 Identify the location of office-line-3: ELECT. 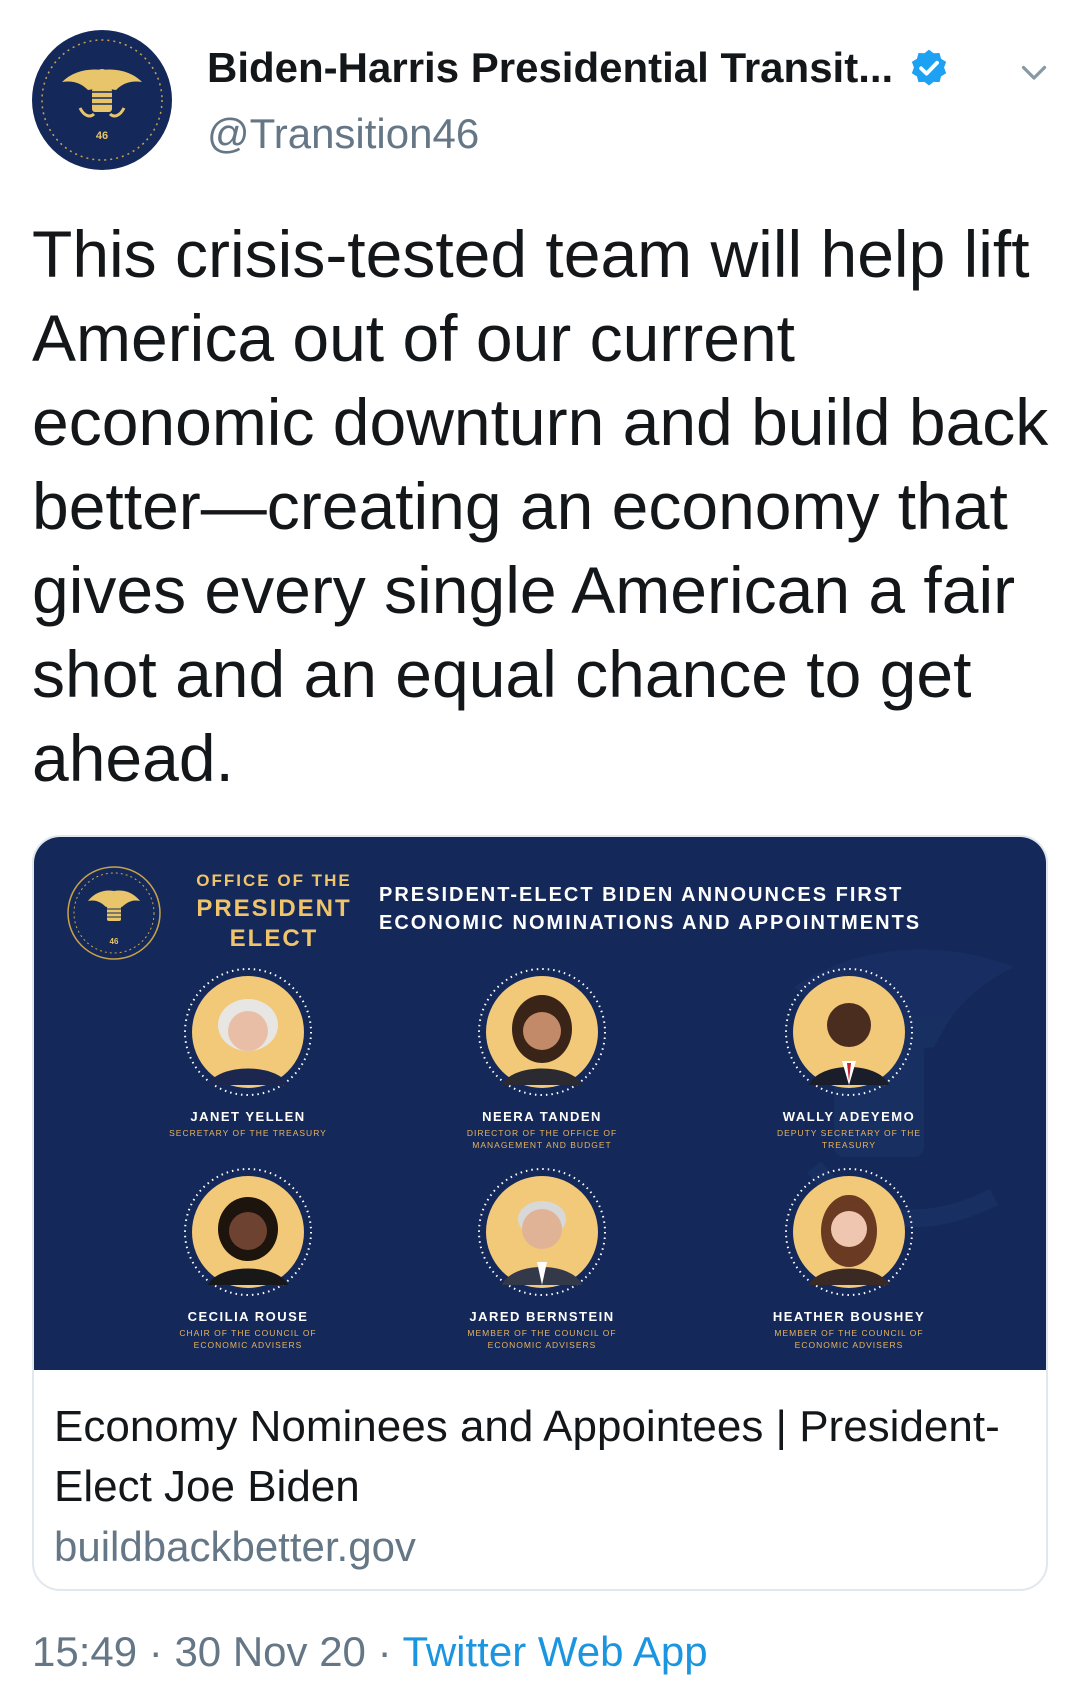
(274, 938).